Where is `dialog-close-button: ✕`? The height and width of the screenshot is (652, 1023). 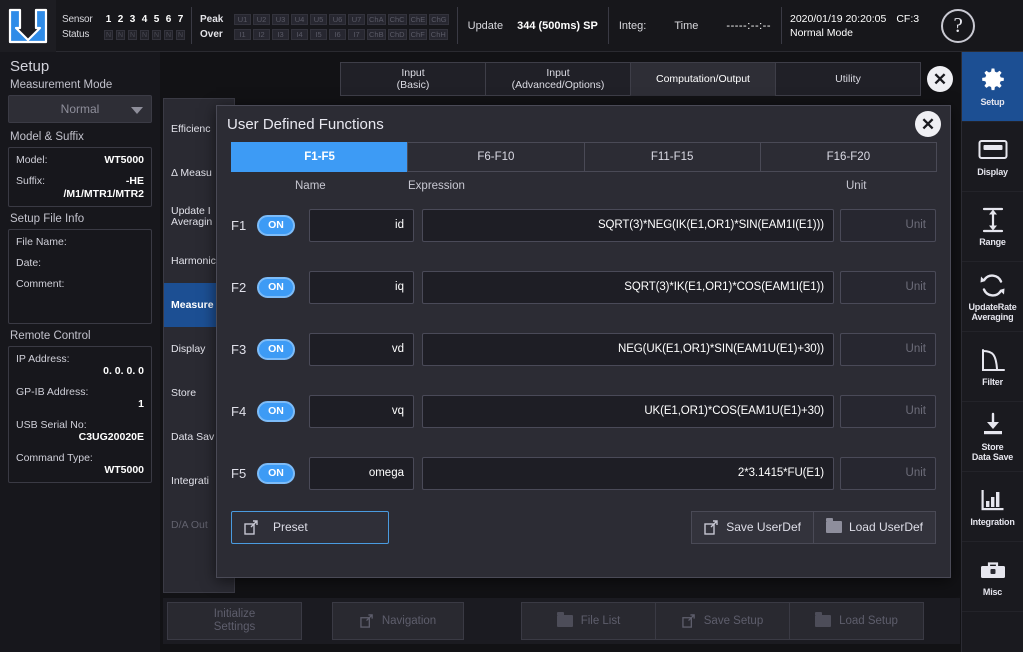
dialog-close-button: ✕ is located at coordinates (928, 124).